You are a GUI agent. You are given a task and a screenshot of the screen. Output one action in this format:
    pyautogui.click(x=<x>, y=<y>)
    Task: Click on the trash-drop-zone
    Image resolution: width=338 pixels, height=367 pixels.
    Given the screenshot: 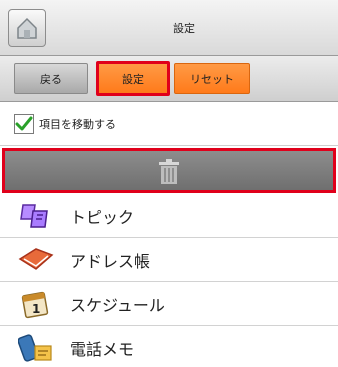 What is the action you would take?
    pyautogui.click(x=169, y=170)
    